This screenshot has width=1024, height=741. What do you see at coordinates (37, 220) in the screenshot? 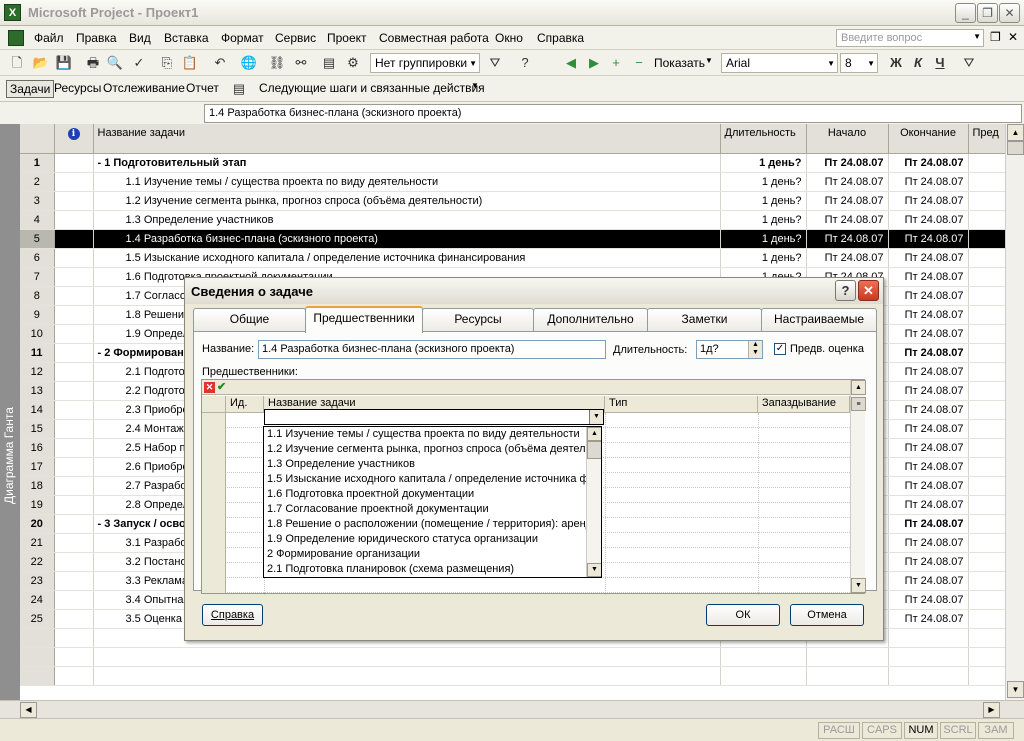
I see `row-number: 4` at bounding box center [37, 220].